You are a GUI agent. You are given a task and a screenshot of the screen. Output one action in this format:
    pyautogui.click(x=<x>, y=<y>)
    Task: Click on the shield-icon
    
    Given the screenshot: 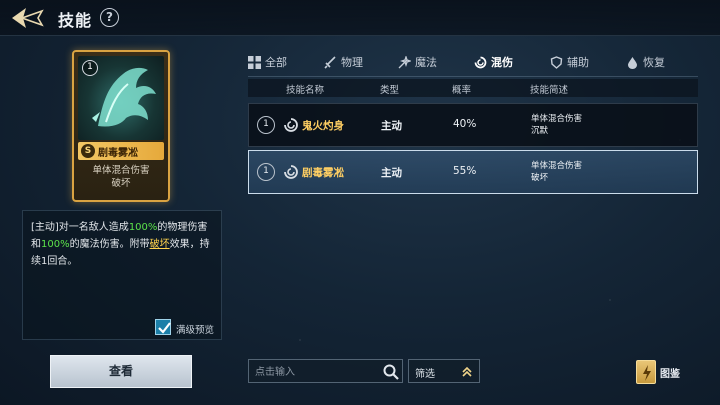 What is the action you would take?
    pyautogui.click(x=556, y=62)
    